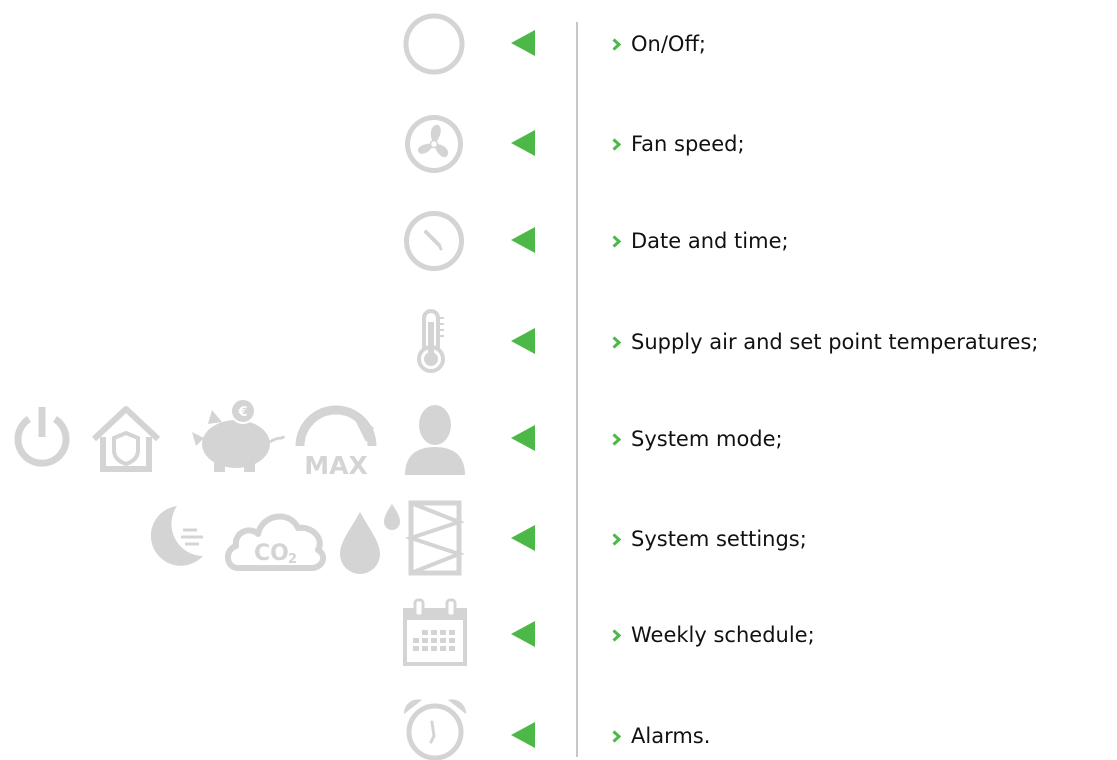 This screenshot has height=760, width=1117. What do you see at coordinates (240, 436) in the screenshot?
I see `piggy-bank-icon: €` at bounding box center [240, 436].